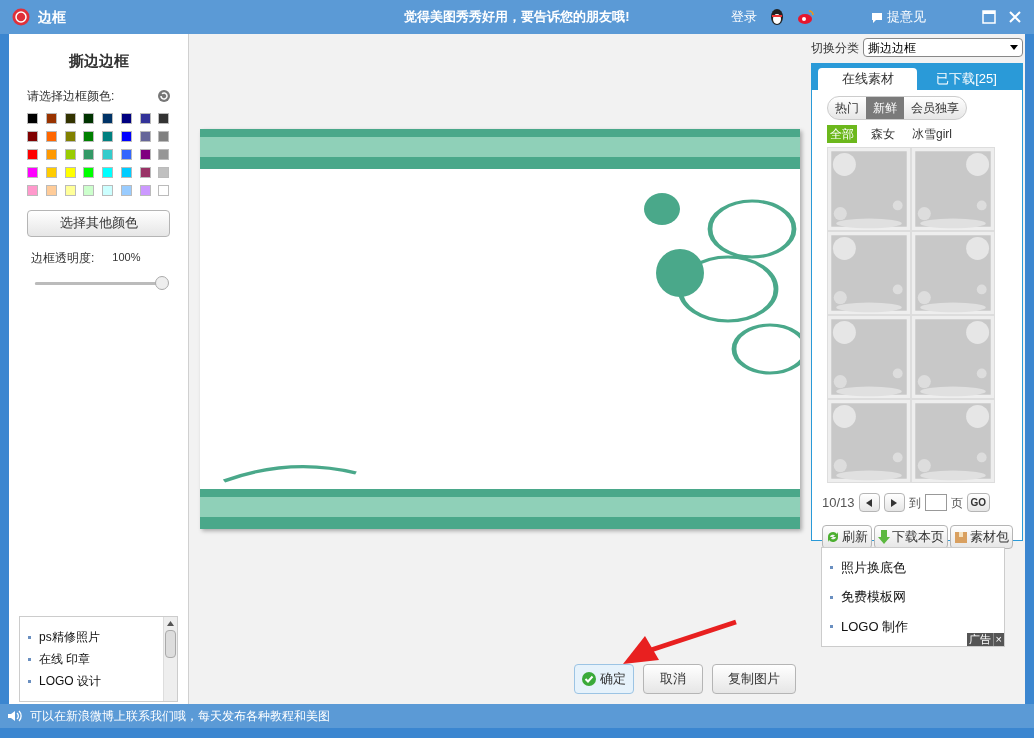  I want to click on page-indicator: 10/13, so click(838, 503).